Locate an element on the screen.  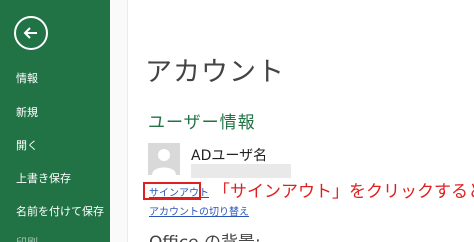
back-button is located at coordinates (31, 33).